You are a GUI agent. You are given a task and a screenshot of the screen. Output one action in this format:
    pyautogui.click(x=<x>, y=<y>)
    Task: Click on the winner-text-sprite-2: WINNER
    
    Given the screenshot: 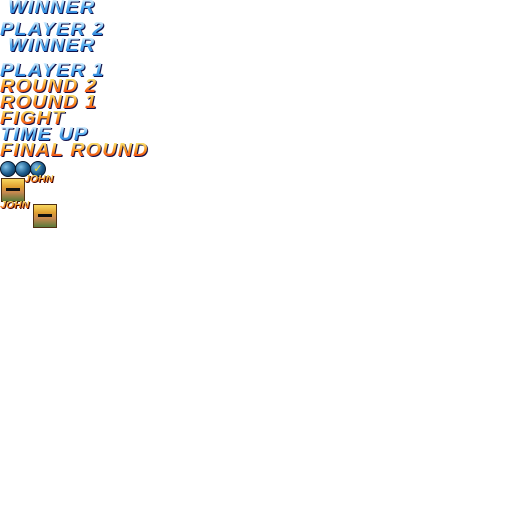 What is the action you would take?
    pyautogui.click(x=52, y=45)
    